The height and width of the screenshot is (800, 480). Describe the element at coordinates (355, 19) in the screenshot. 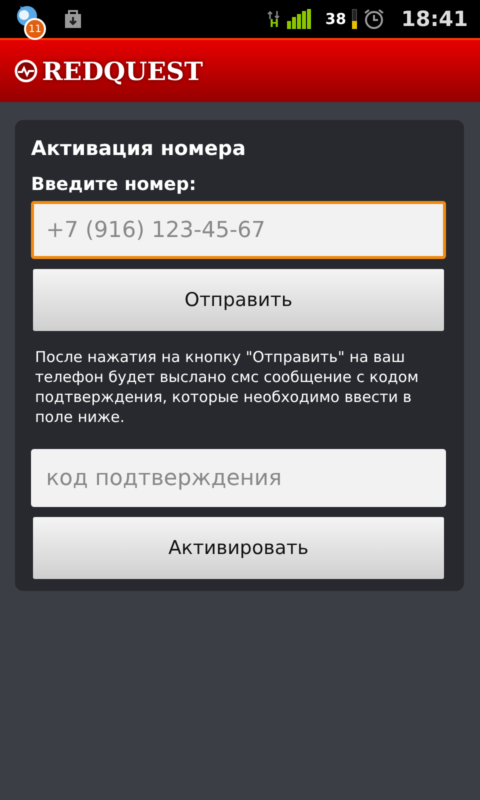

I see `battery-icon` at that location.